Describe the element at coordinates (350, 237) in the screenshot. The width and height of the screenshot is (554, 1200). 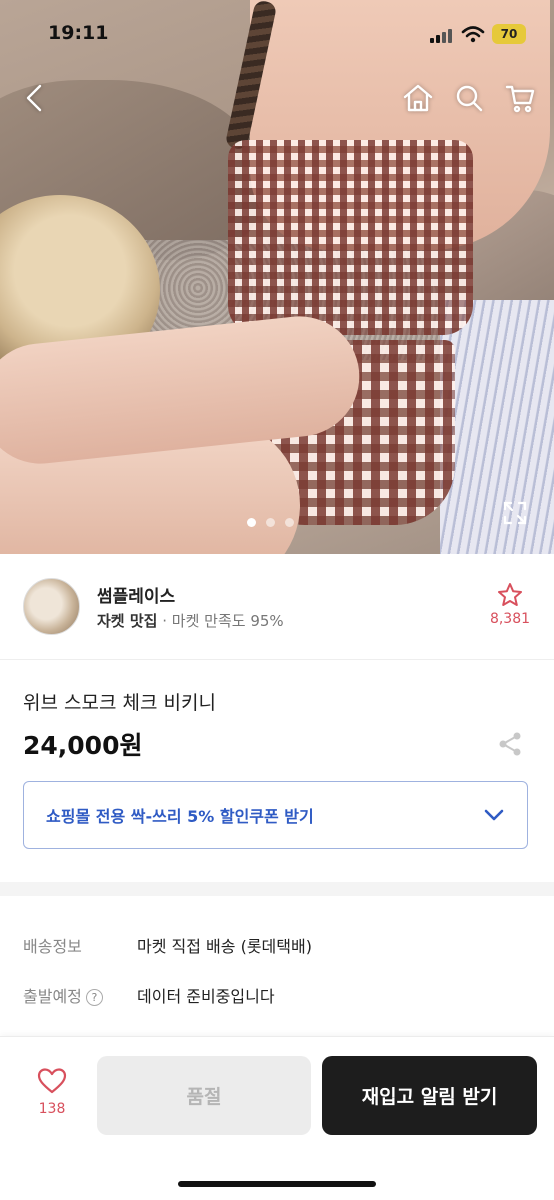
I see `image-swimsuit-top` at that location.